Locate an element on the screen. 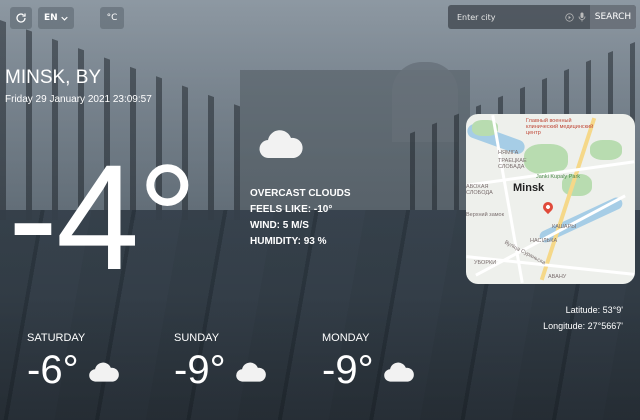  map-road is located at coordinates (568, 199).